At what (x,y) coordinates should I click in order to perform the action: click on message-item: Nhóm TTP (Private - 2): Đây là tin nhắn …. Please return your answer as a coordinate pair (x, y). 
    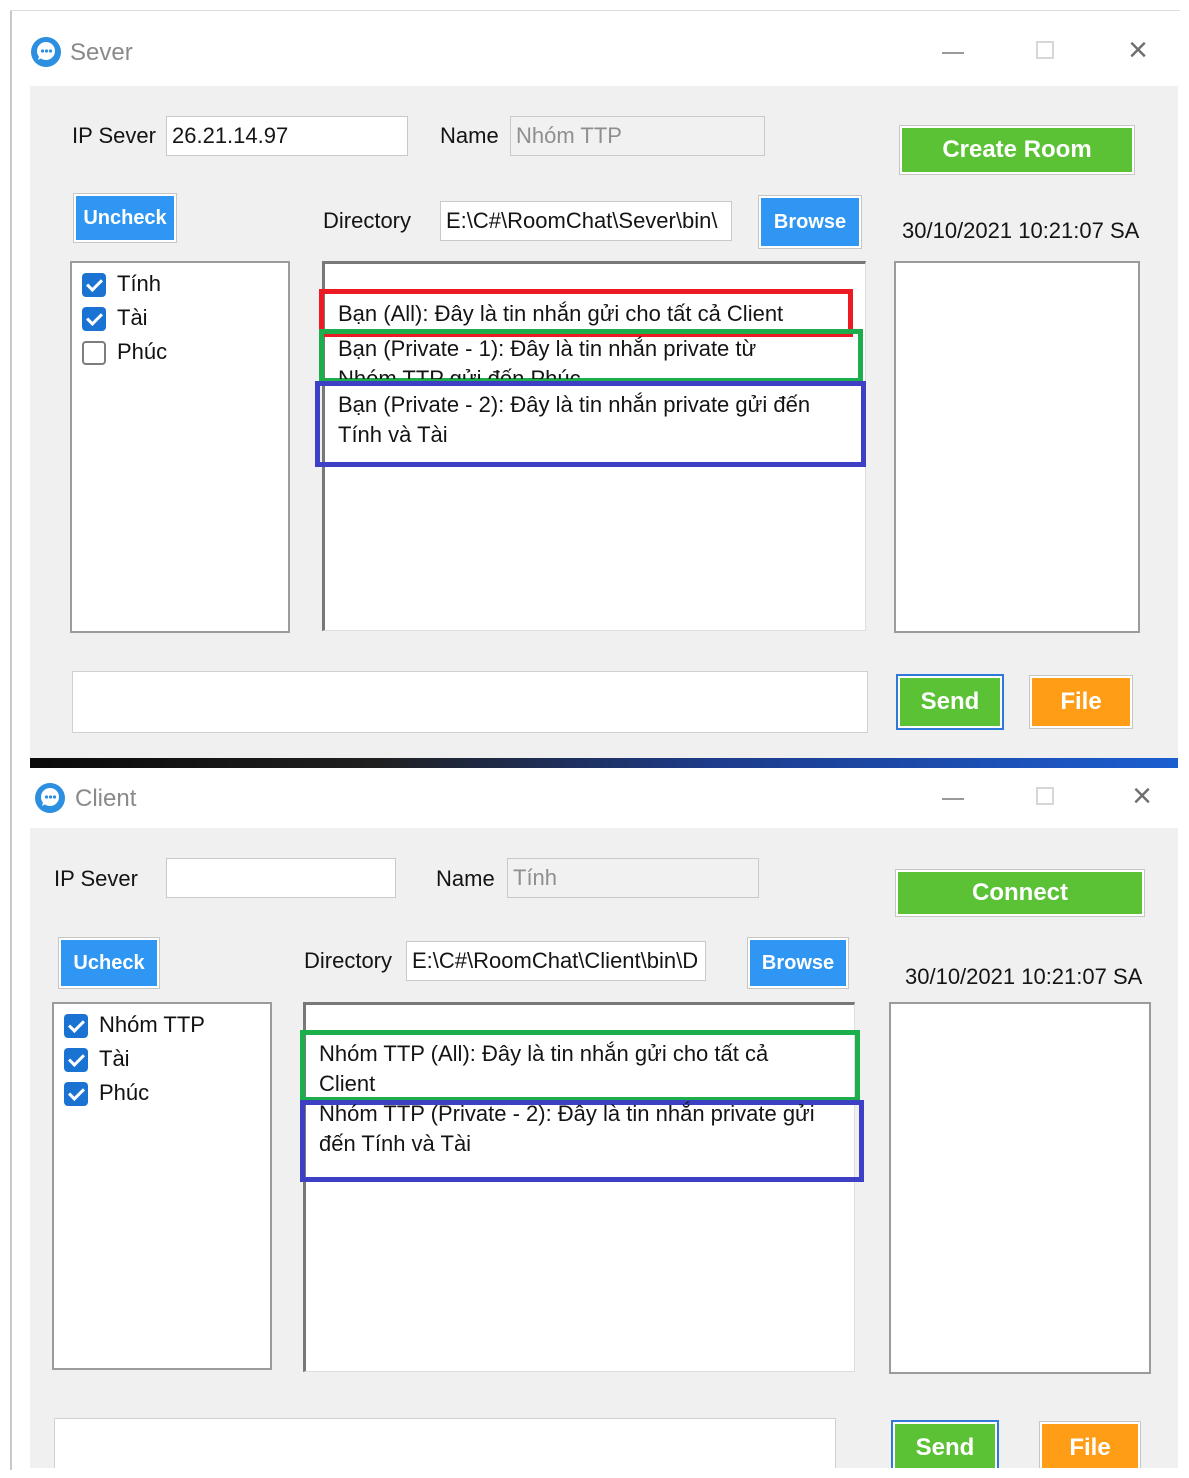
    Looking at the image, I should click on (567, 1128).